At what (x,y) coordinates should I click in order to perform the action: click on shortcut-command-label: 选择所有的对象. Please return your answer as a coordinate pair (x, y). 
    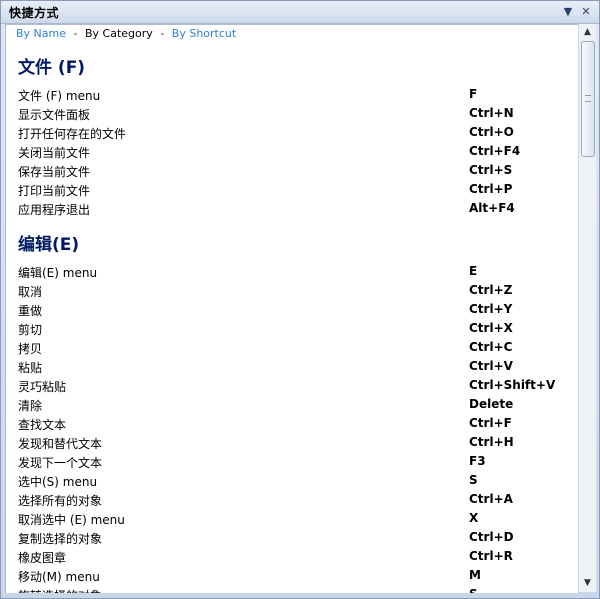
    Looking at the image, I should click on (60, 501).